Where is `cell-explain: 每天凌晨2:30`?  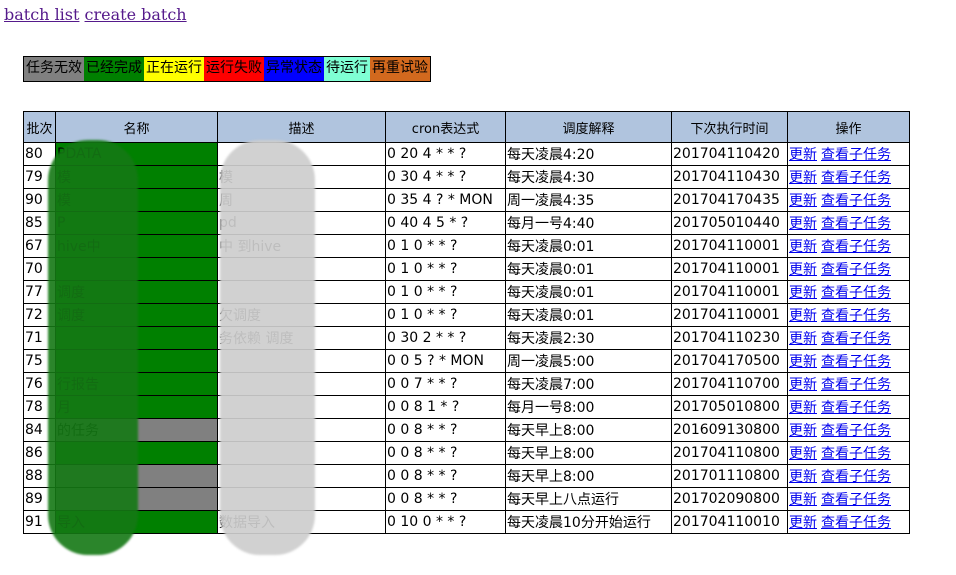
cell-explain: 每天凌晨2:30 is located at coordinates (588, 338).